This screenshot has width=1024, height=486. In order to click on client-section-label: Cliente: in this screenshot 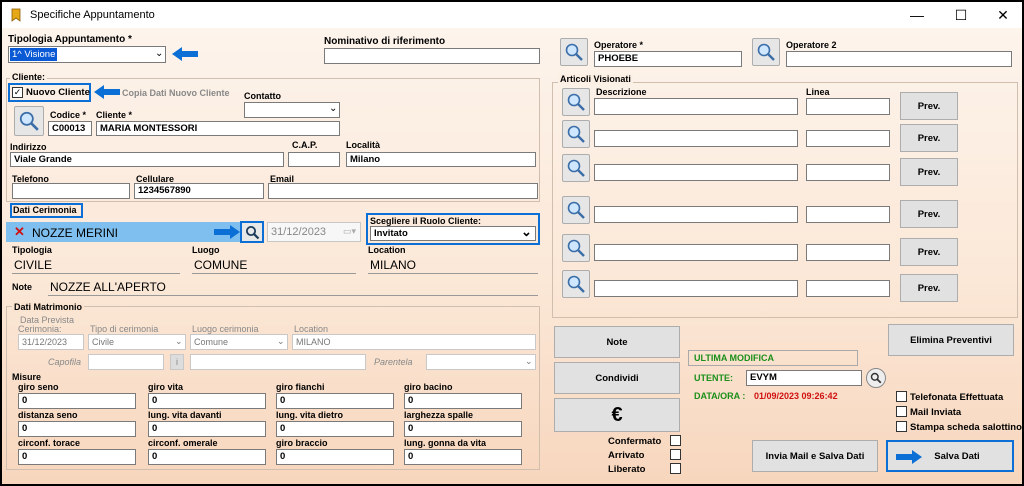, I will do `click(29, 77)`.